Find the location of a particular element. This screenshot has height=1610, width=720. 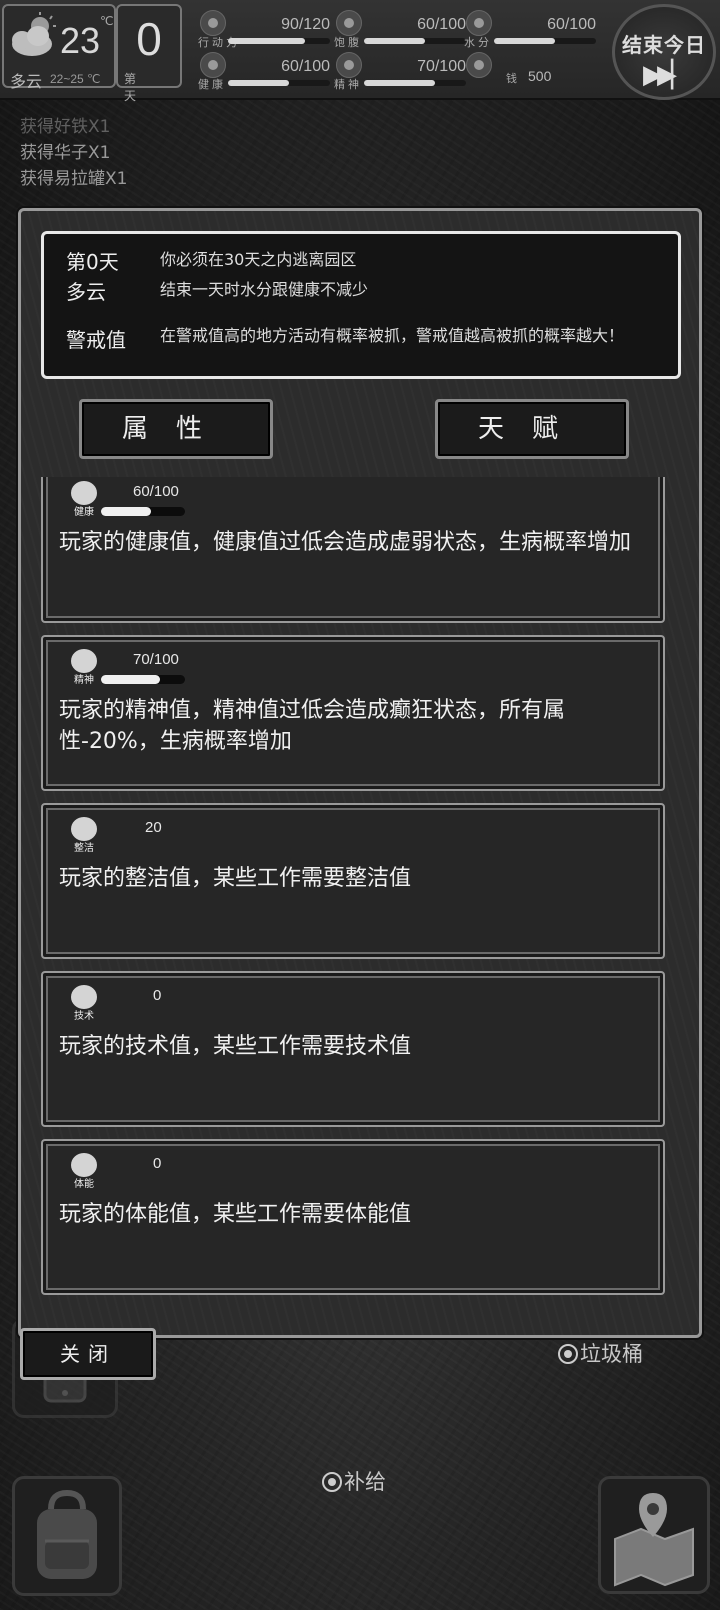

info-value: 你必须在30天之内逃离园区 is located at coordinates (258, 259).